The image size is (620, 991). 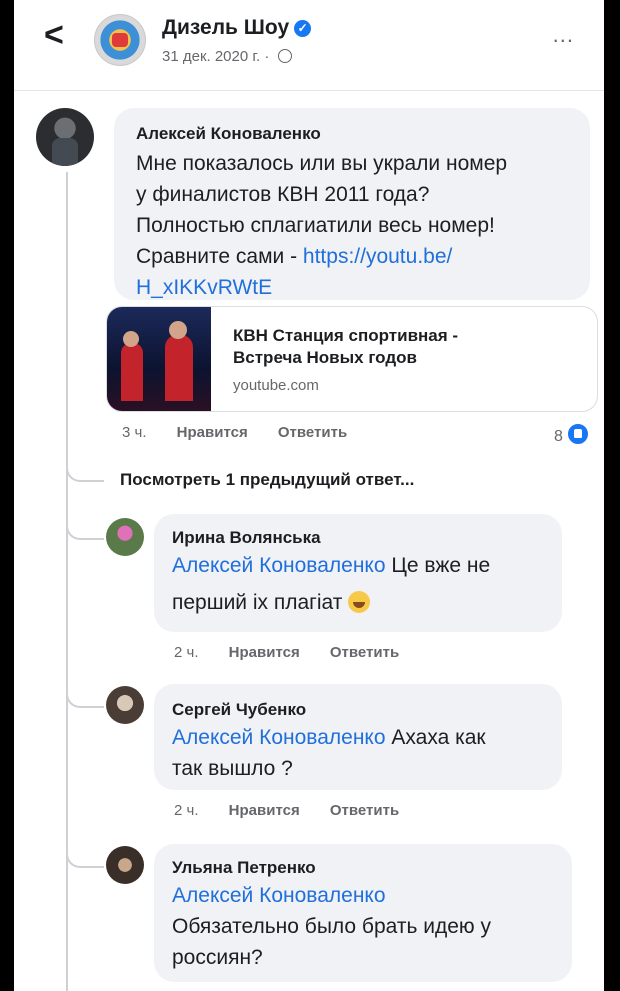 What do you see at coordinates (219, 256) in the screenshot?
I see `comment-line: Сравните сами -` at bounding box center [219, 256].